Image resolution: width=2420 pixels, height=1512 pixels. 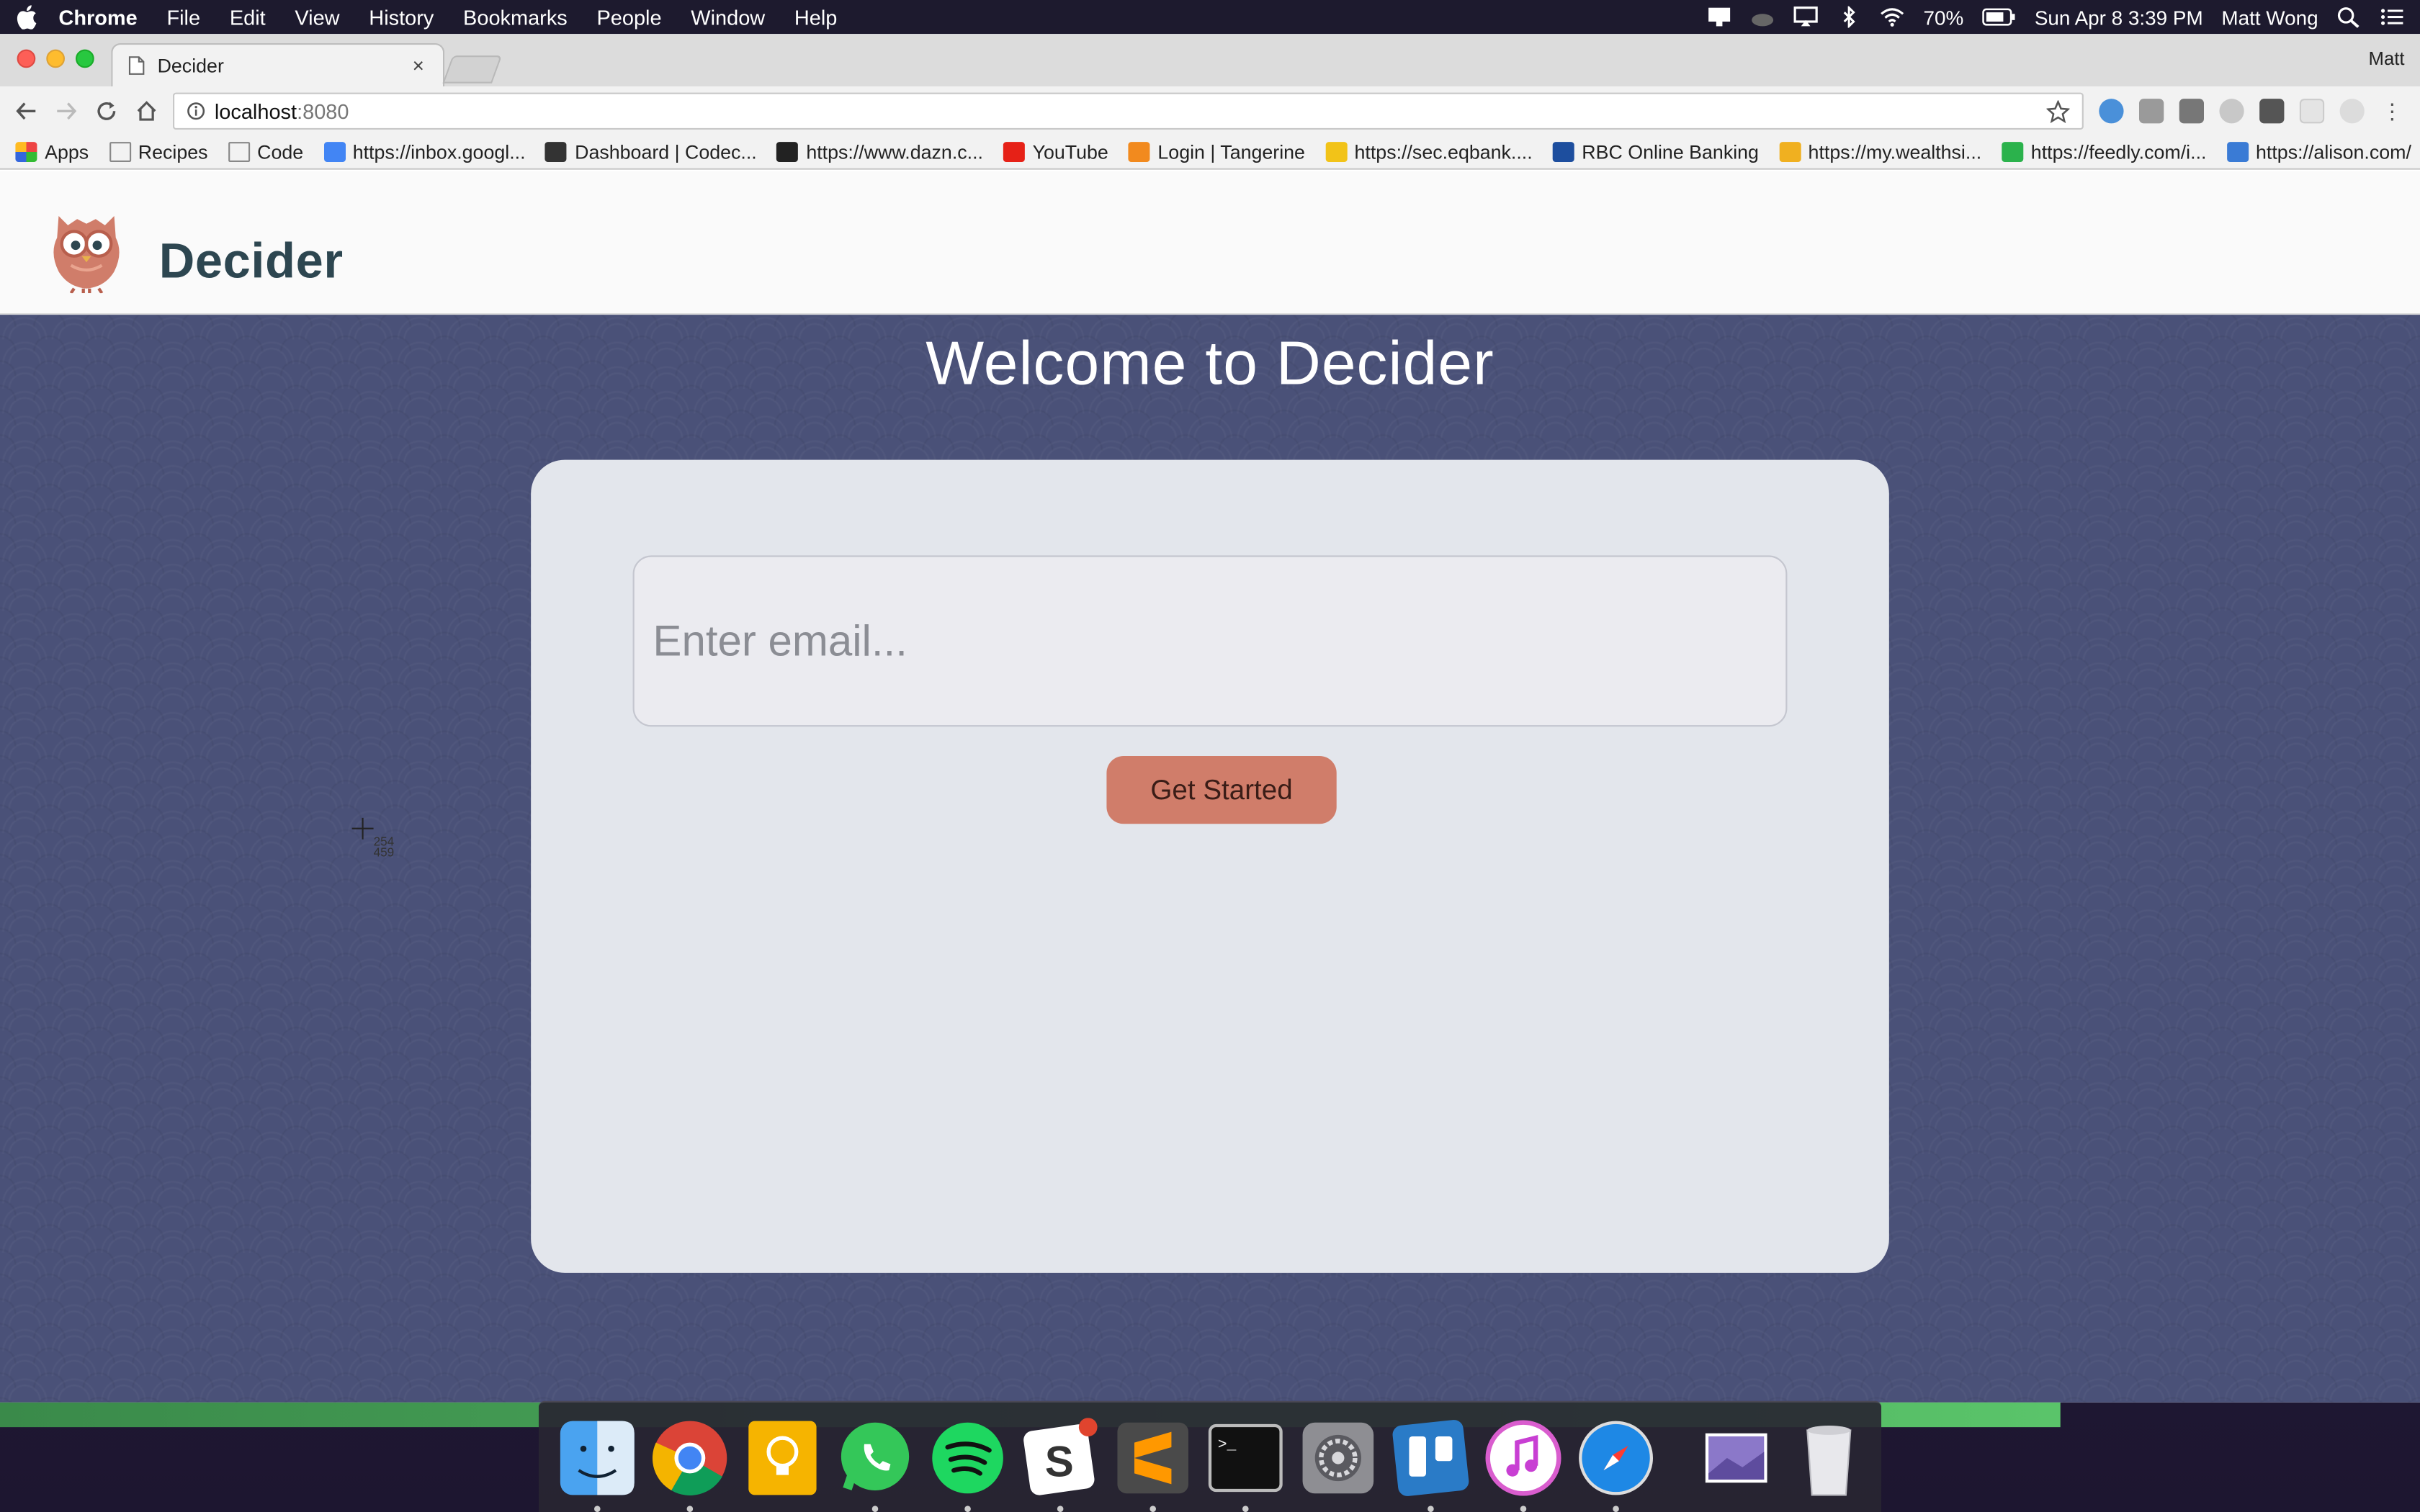 What do you see at coordinates (2392, 17) in the screenshot?
I see `notification-center-icon` at bounding box center [2392, 17].